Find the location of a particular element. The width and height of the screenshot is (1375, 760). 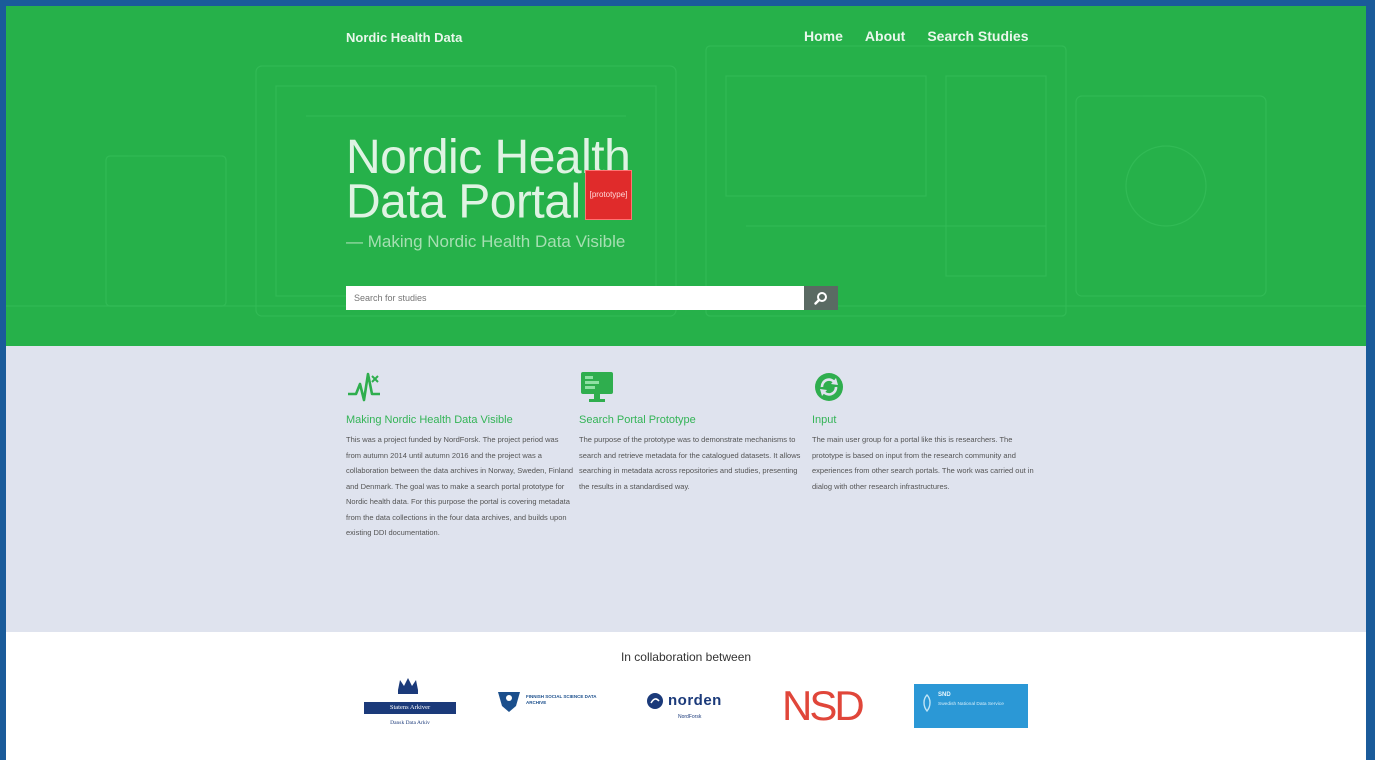

dda-logo-line1: Statens Arkiver is located at coordinates (410, 708).